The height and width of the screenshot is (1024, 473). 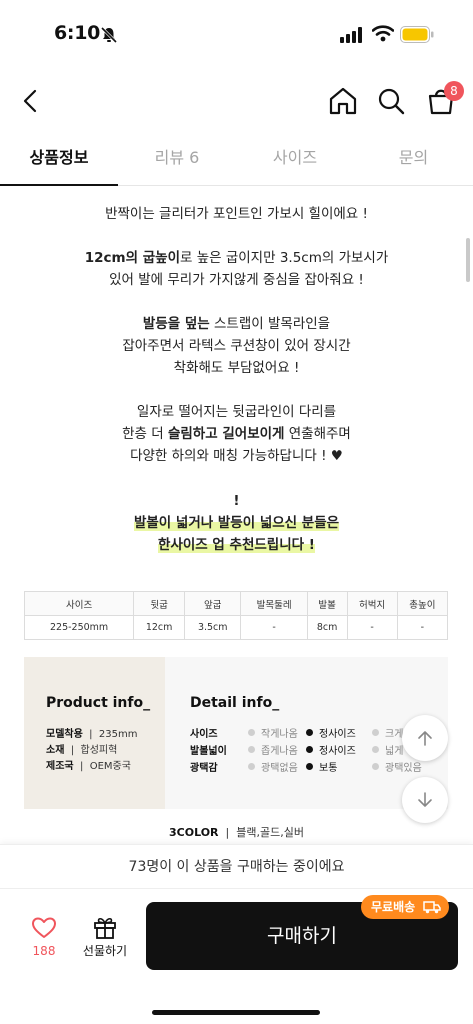 What do you see at coordinates (236, 956) in the screenshot?
I see `bottom-action-bar: 188 선물하기 구매하기 무료배송` at bounding box center [236, 956].